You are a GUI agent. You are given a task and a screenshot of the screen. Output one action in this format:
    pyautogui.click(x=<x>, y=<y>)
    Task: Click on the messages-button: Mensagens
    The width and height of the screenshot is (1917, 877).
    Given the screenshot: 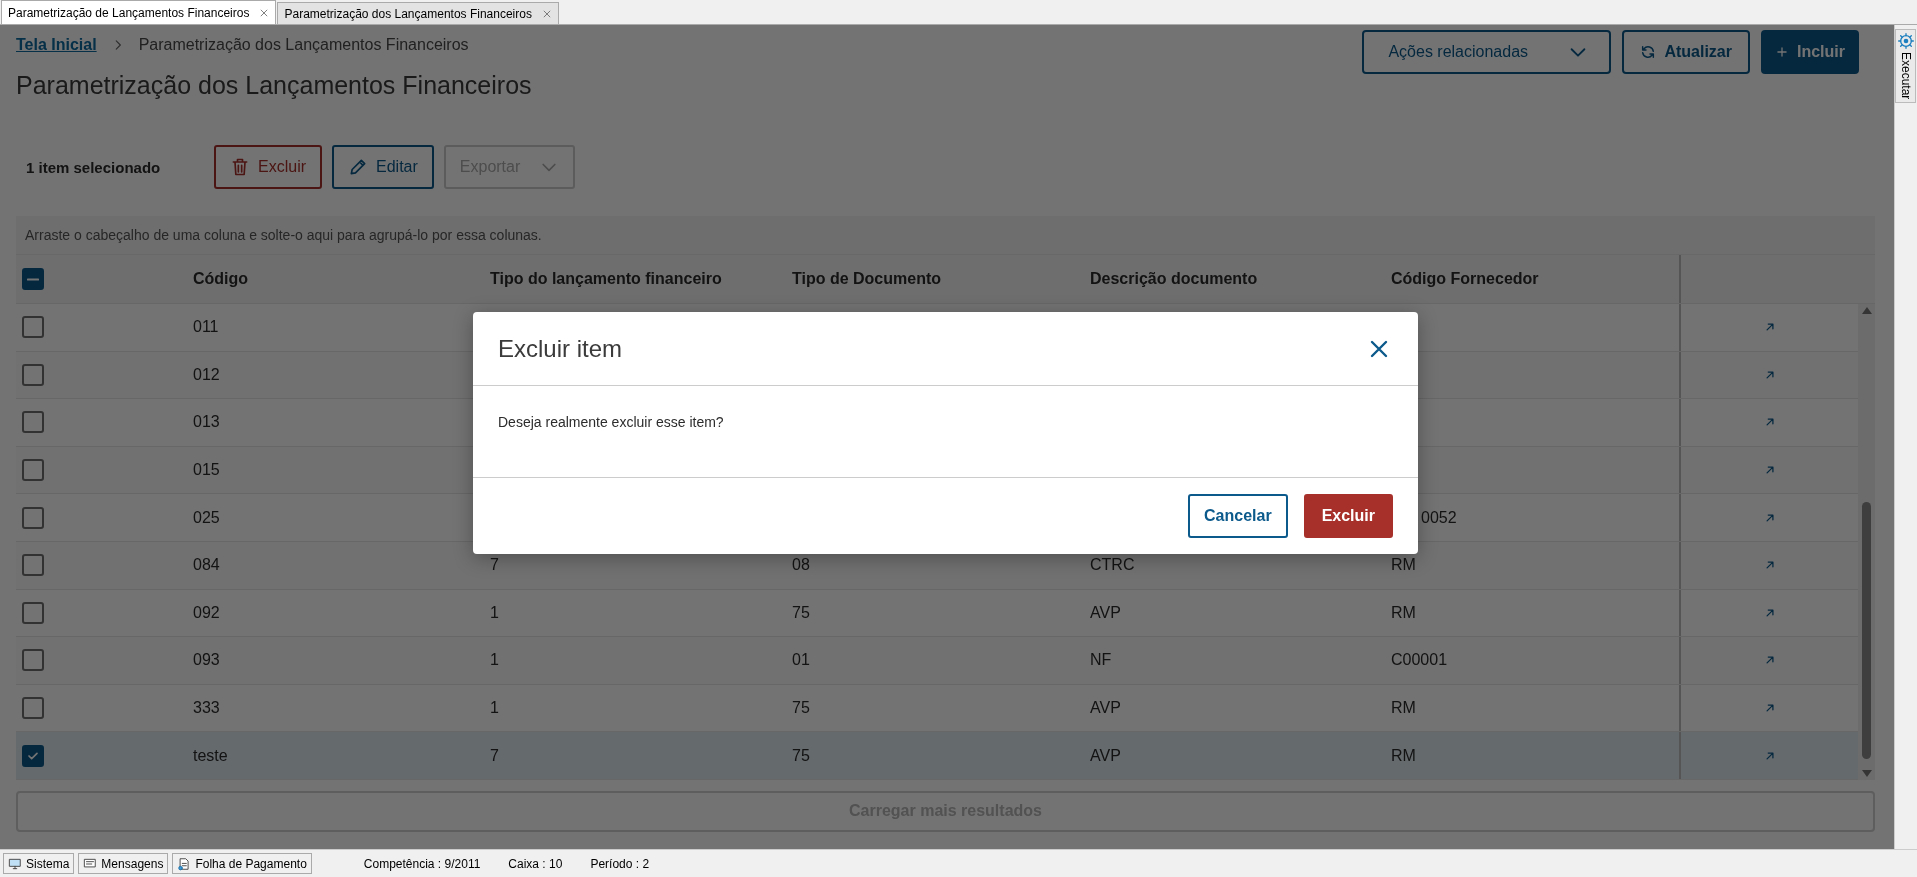 What is the action you would take?
    pyautogui.click(x=123, y=863)
    